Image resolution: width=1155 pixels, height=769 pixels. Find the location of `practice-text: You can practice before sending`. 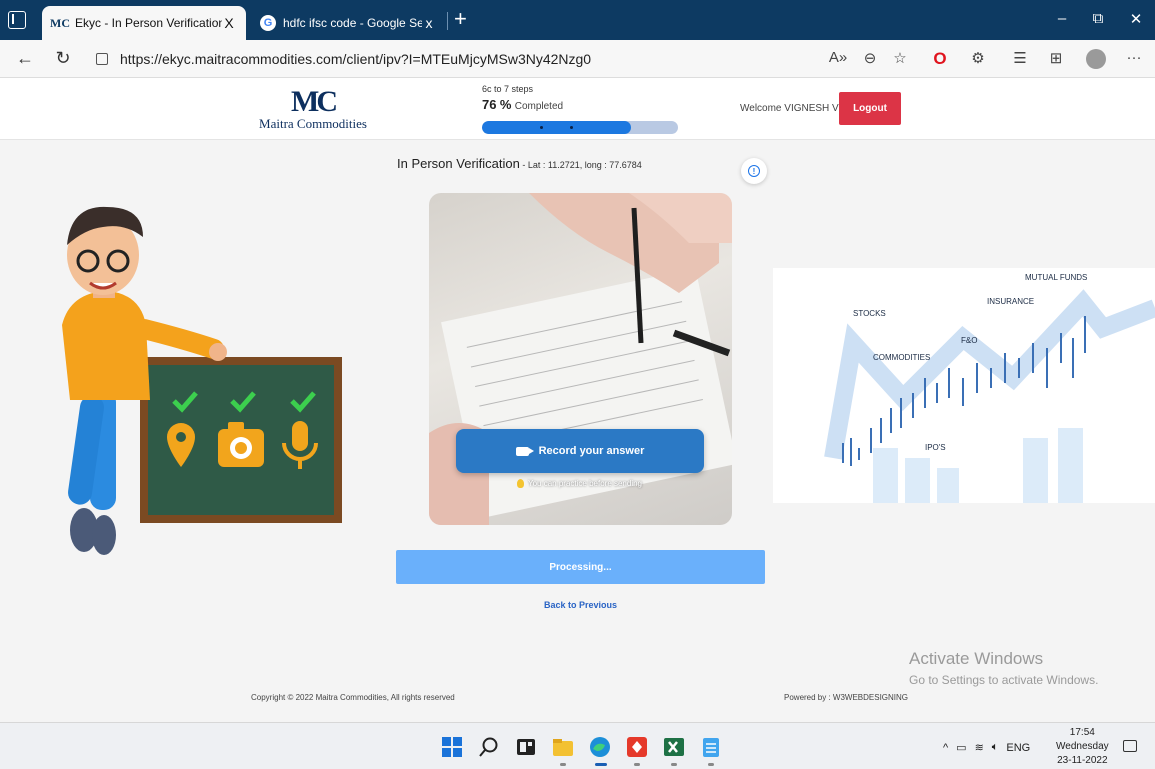

practice-text: You can practice before sending is located at coordinates (585, 483).